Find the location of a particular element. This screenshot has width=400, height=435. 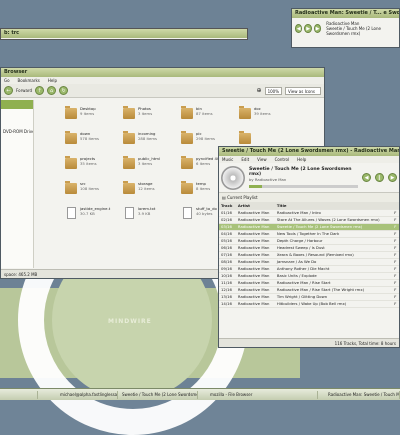

col-track: Track is located at coordinates (227, 206).